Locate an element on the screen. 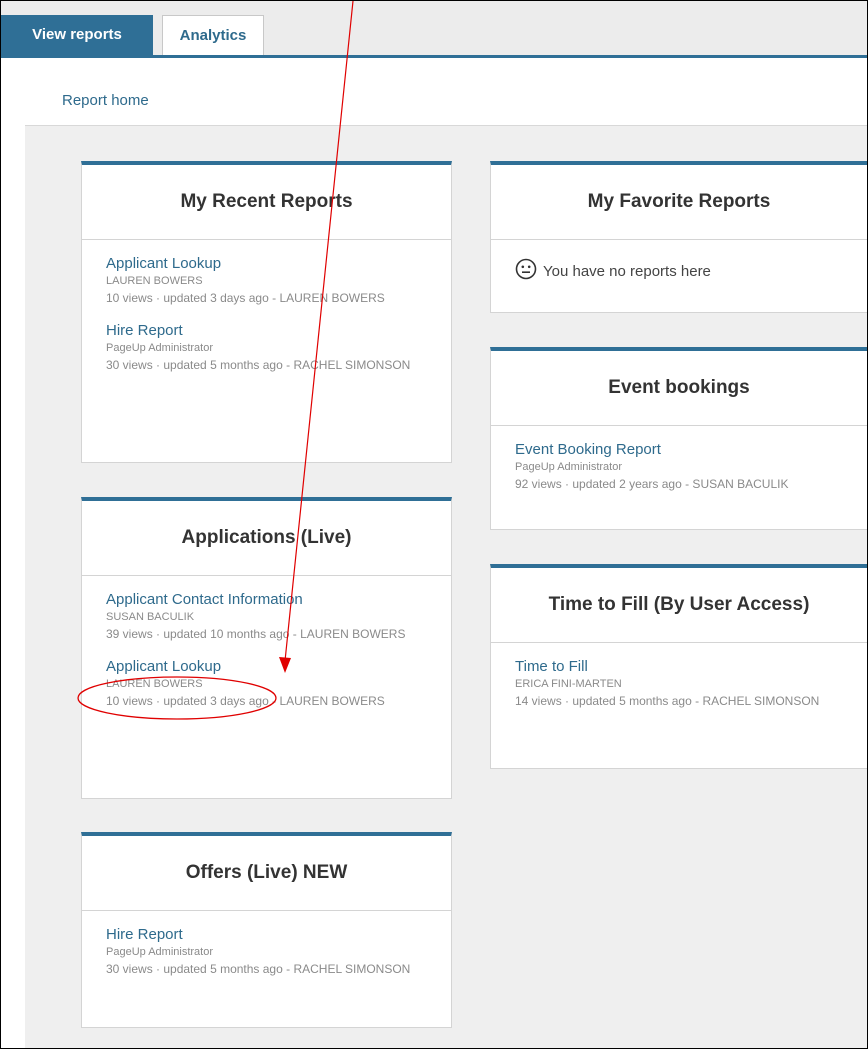 The width and height of the screenshot is (868, 1049). card-title: Applications (Live) is located at coordinates (266, 538).